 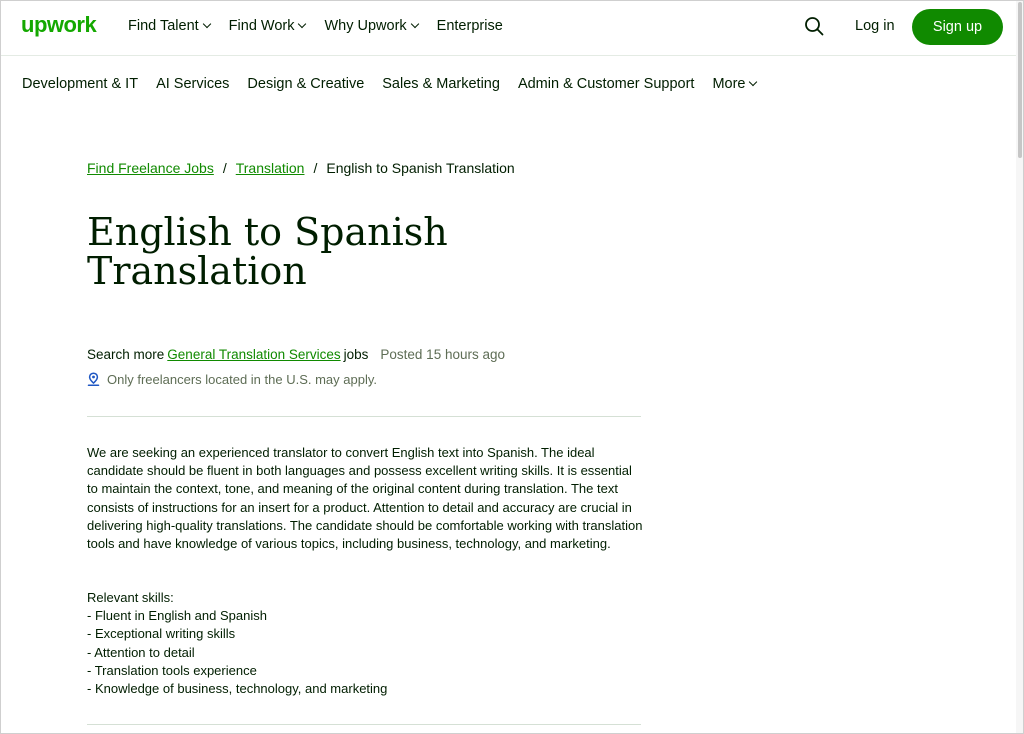 I want to click on nav-find-work: Find Work, so click(x=267, y=26).